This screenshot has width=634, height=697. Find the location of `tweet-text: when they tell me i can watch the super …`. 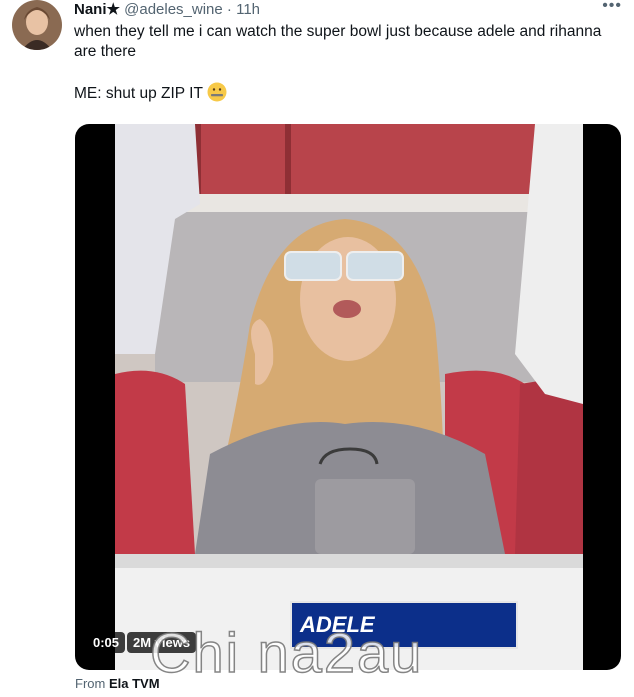

tweet-text: when they tell me i can watch the super … is located at coordinates (344, 63).